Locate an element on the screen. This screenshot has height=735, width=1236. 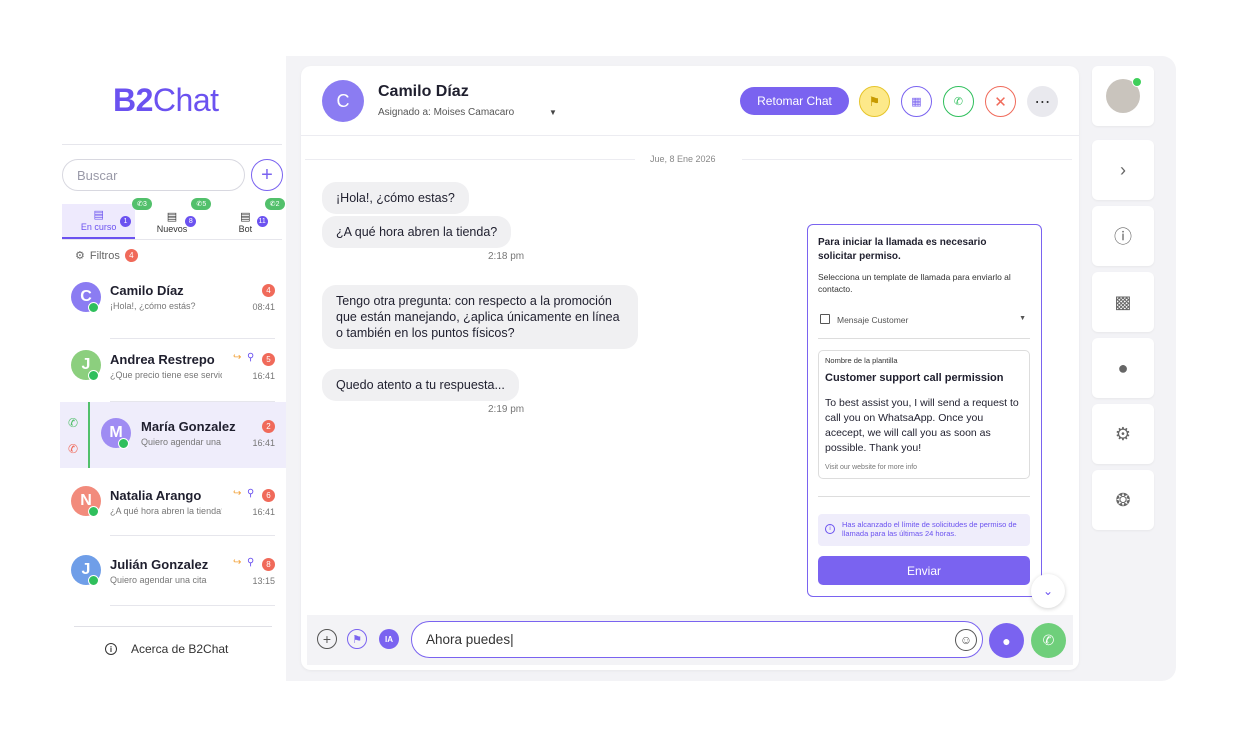
unread-badge: 6 is located at coordinates (268, 495).